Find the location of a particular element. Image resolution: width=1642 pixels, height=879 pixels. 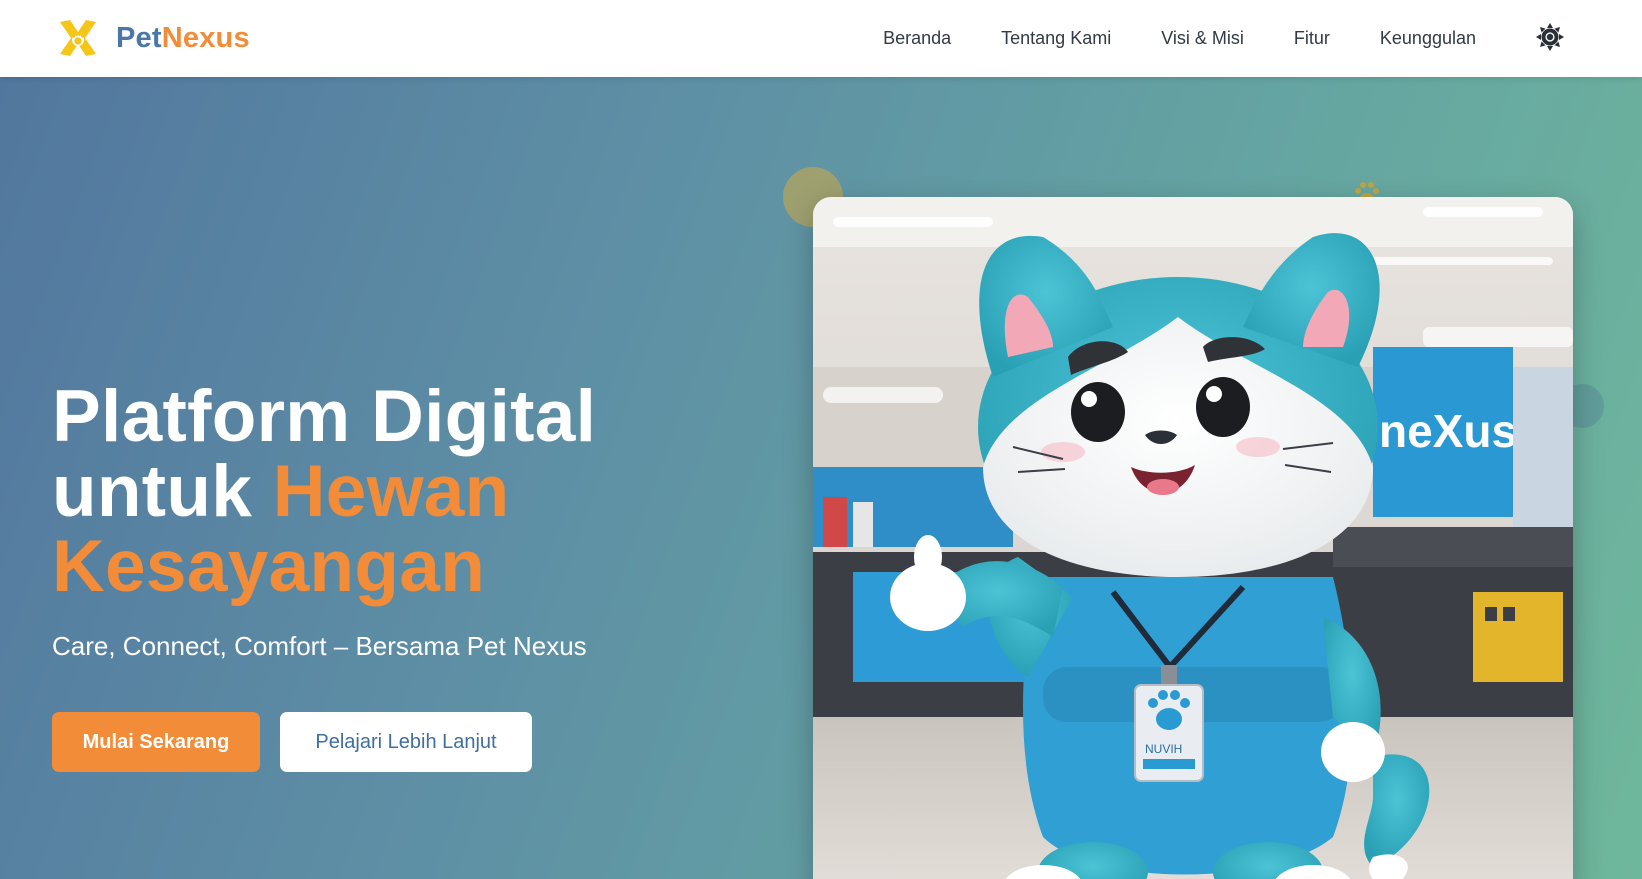

brand-name-nexus: Nexus is located at coordinates (205, 37).